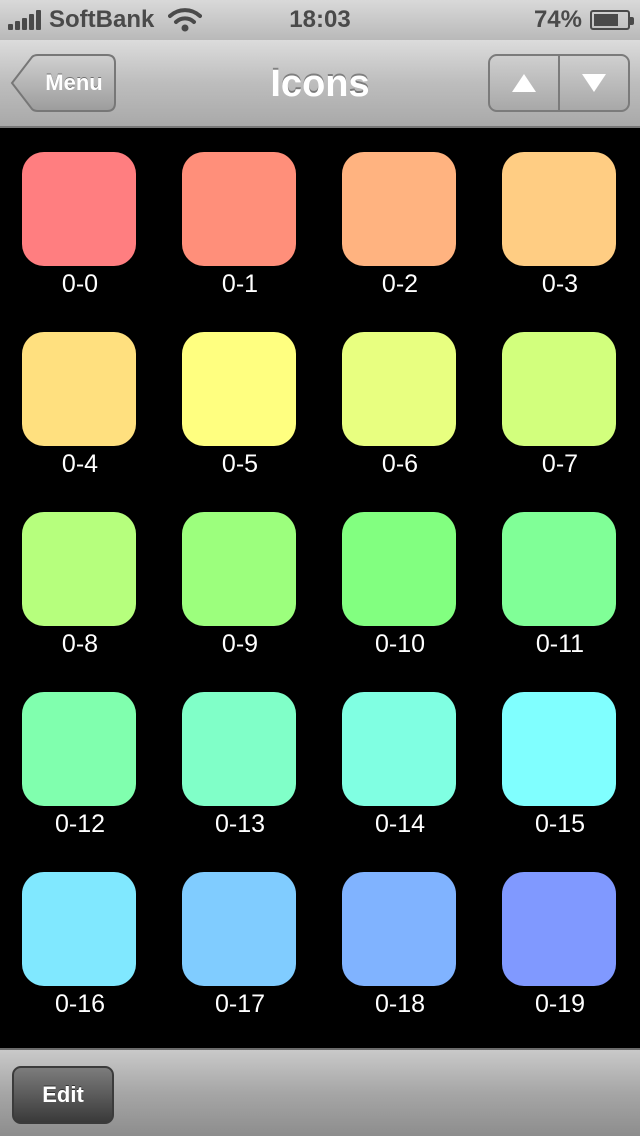 This screenshot has width=640, height=1136. I want to click on status-bar: SoftBank 18:03 74%, so click(320, 20).